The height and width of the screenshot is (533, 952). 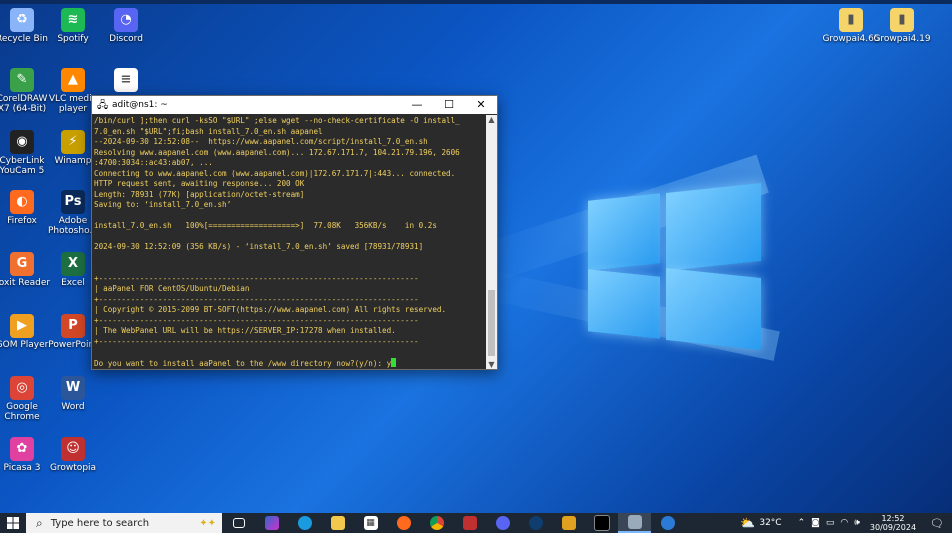 What do you see at coordinates (675, 266) in the screenshot?
I see `windows-logo` at bounding box center [675, 266].